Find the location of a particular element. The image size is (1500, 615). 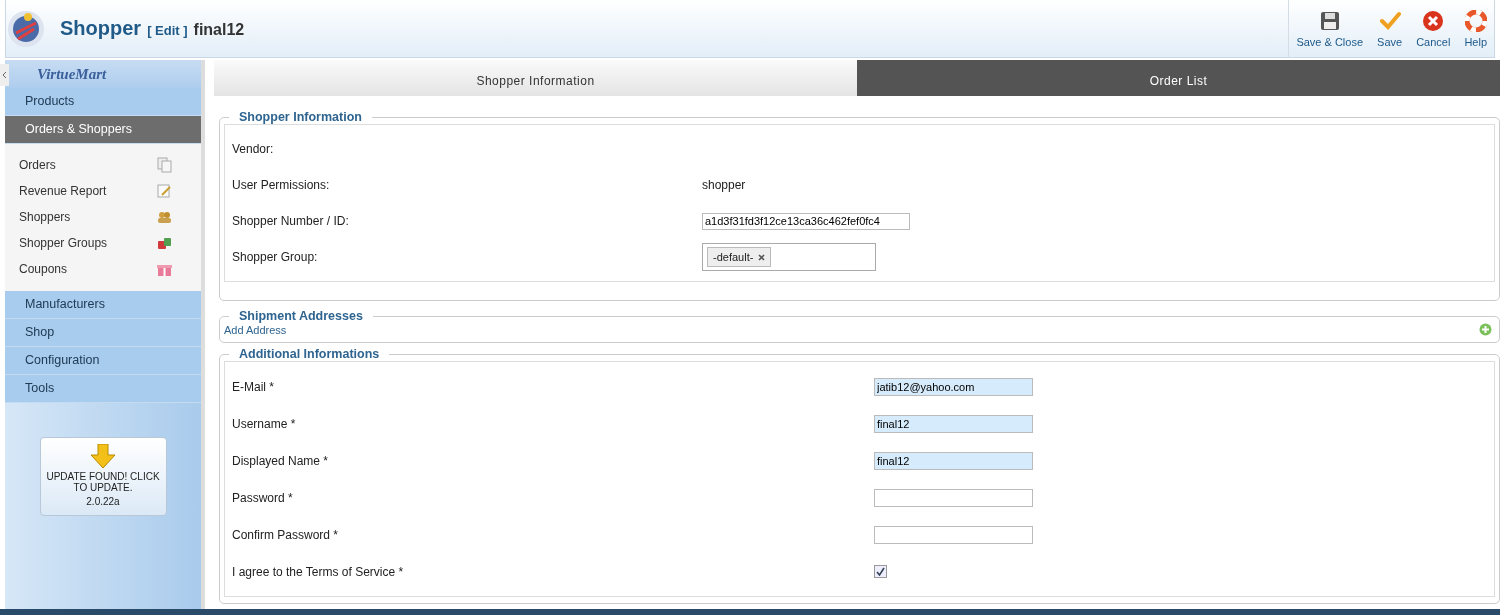

globe-logo-icon is located at coordinates (26, 28).